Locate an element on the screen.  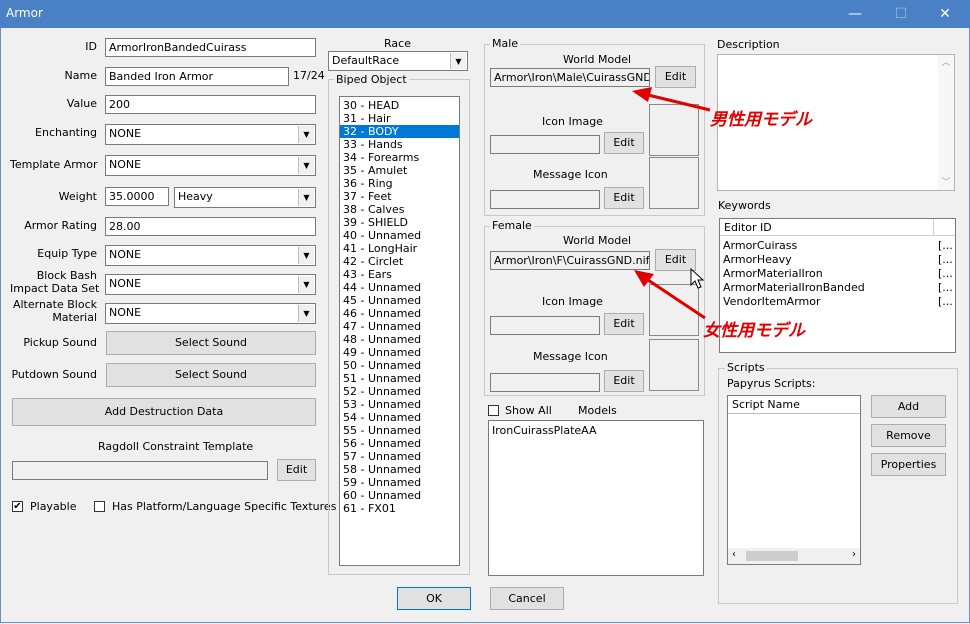
name-char-count: 17/24 is located at coordinates (309, 75).